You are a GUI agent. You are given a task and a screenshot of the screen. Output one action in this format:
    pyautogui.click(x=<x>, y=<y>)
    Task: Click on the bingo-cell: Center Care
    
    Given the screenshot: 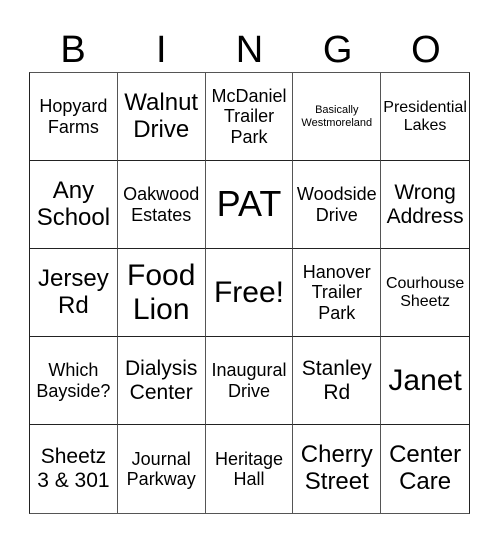 What is the action you would take?
    pyautogui.click(x=425, y=469)
    